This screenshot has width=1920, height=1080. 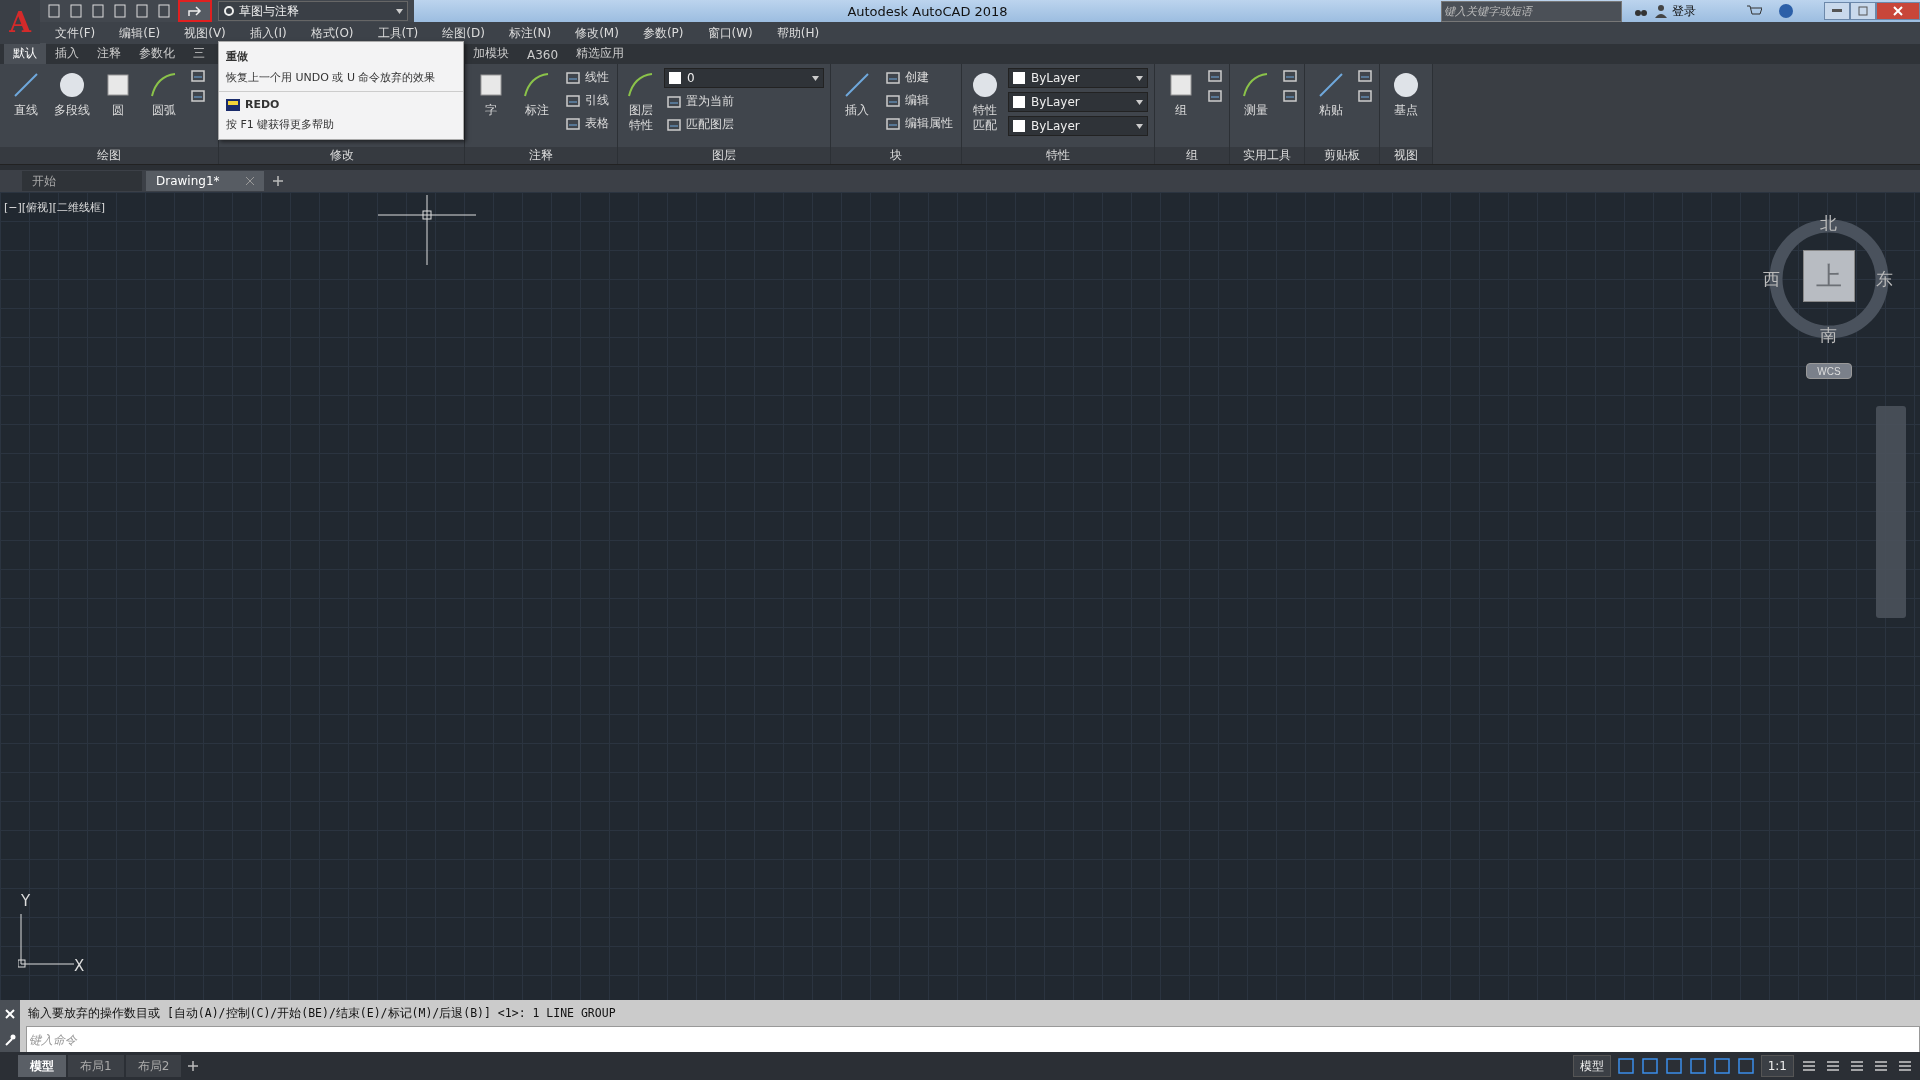 I want to click on ribbon-tab: 加模块, so click(x=491, y=53).